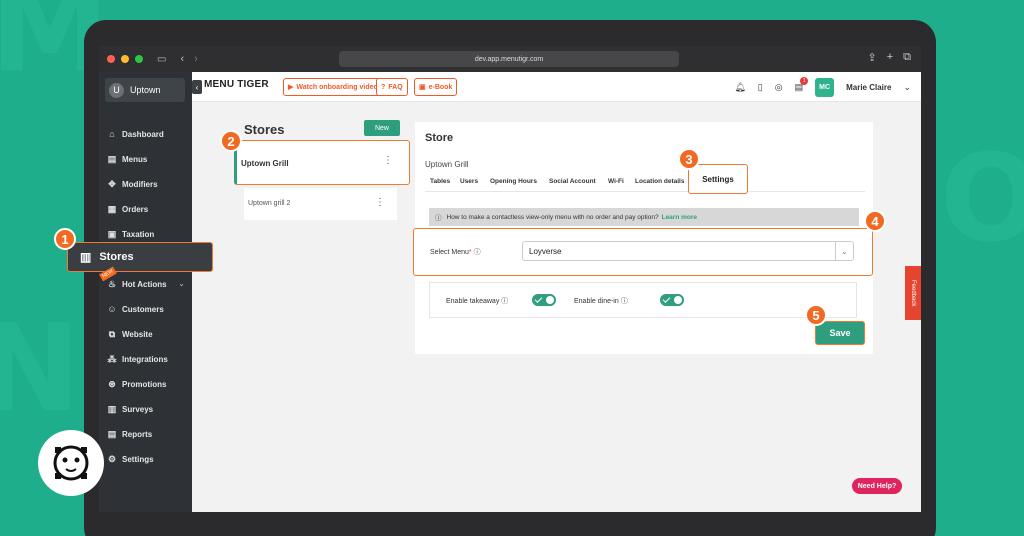 This screenshot has height=536, width=1024. I want to click on enable-takeaway-toggle, so click(544, 300).